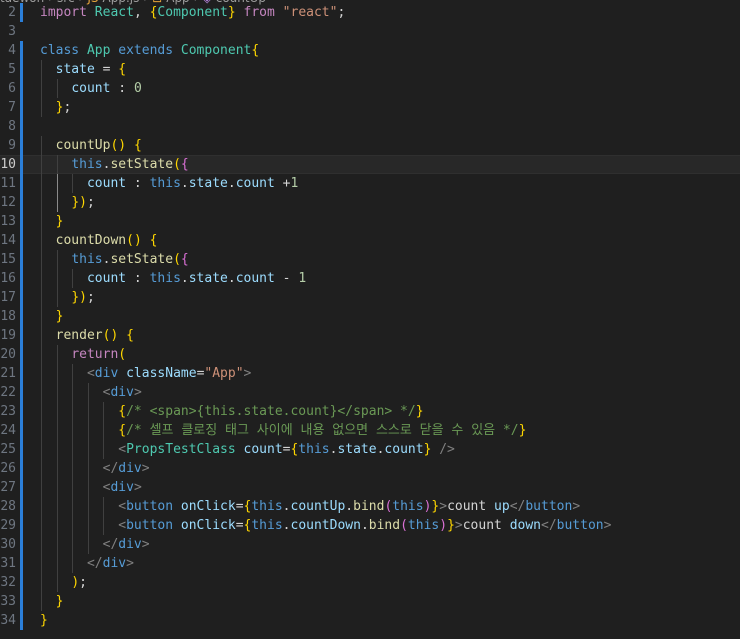 This screenshot has width=740, height=639. What do you see at coordinates (370, 278) in the screenshot?
I see `code-line: 16 count : this.state.count - 1` at bounding box center [370, 278].